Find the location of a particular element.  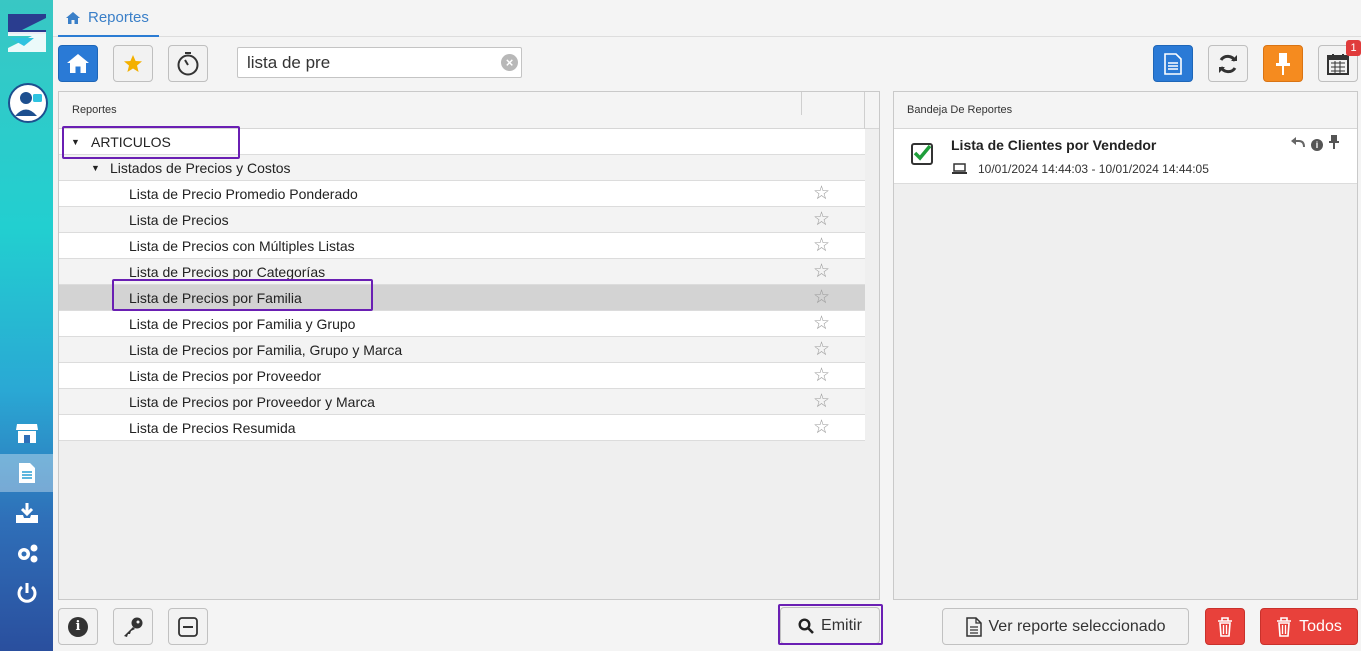

refresh-icon is located at coordinates (1228, 63).